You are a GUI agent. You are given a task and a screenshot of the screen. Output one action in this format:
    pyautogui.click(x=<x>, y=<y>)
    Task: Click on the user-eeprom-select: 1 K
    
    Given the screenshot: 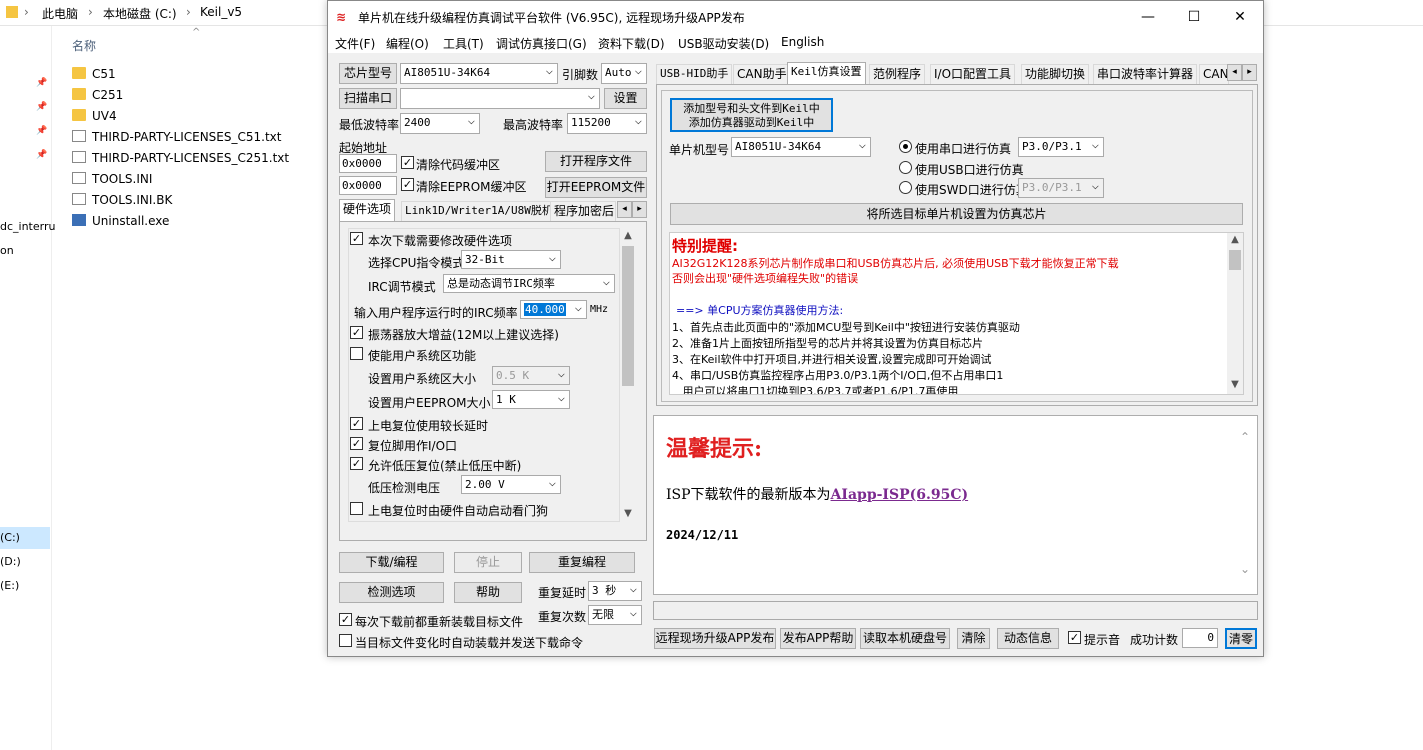 What is the action you would take?
    pyautogui.click(x=531, y=399)
    